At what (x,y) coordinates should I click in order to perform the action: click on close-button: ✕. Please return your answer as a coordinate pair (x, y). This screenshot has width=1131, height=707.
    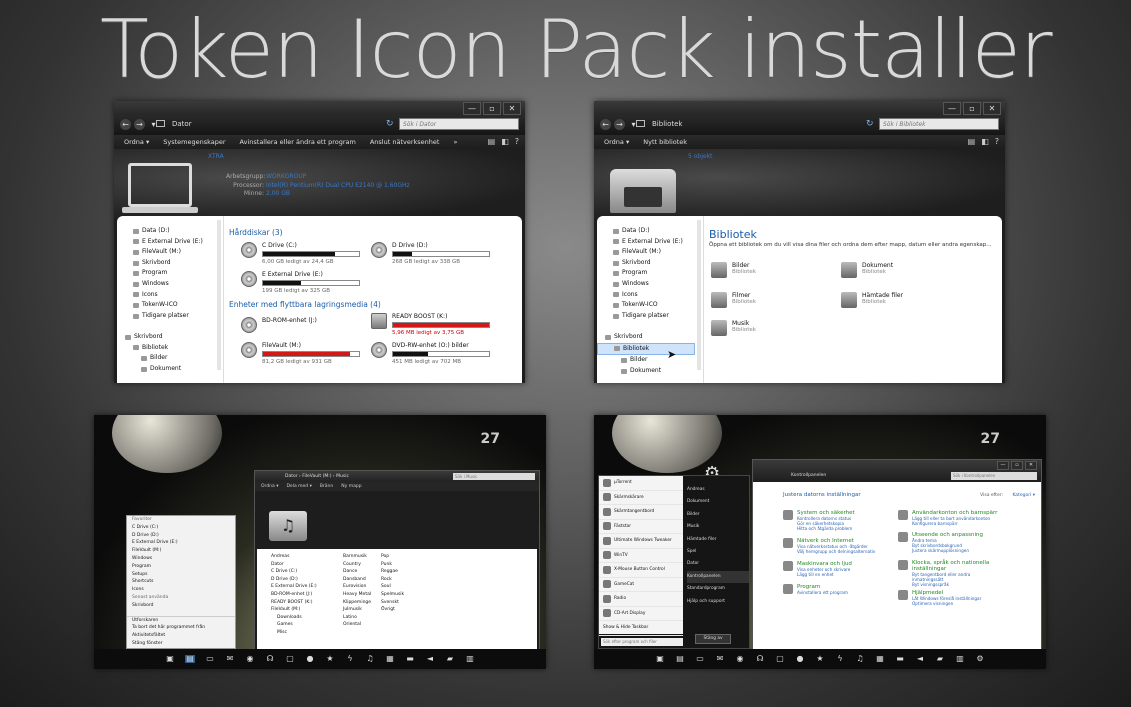
    Looking at the image, I should click on (992, 108).